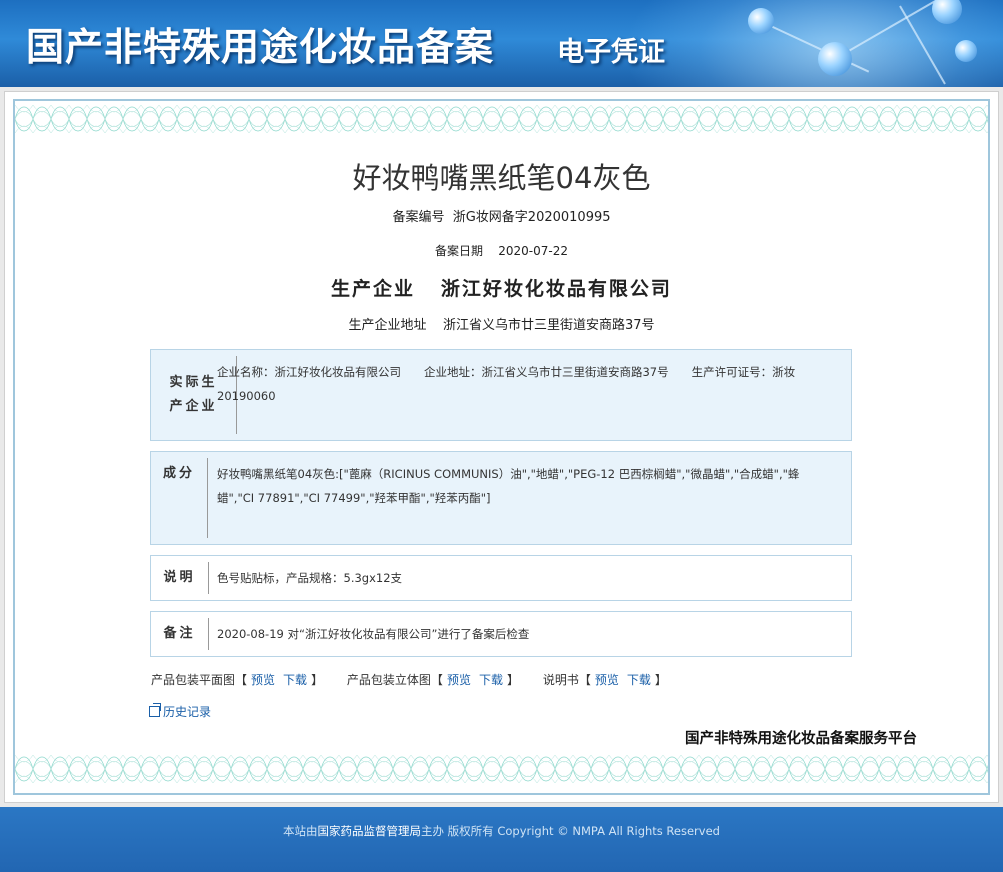 The width and height of the screenshot is (1003, 872). I want to click on history-link: 历史记录, so click(180, 711).